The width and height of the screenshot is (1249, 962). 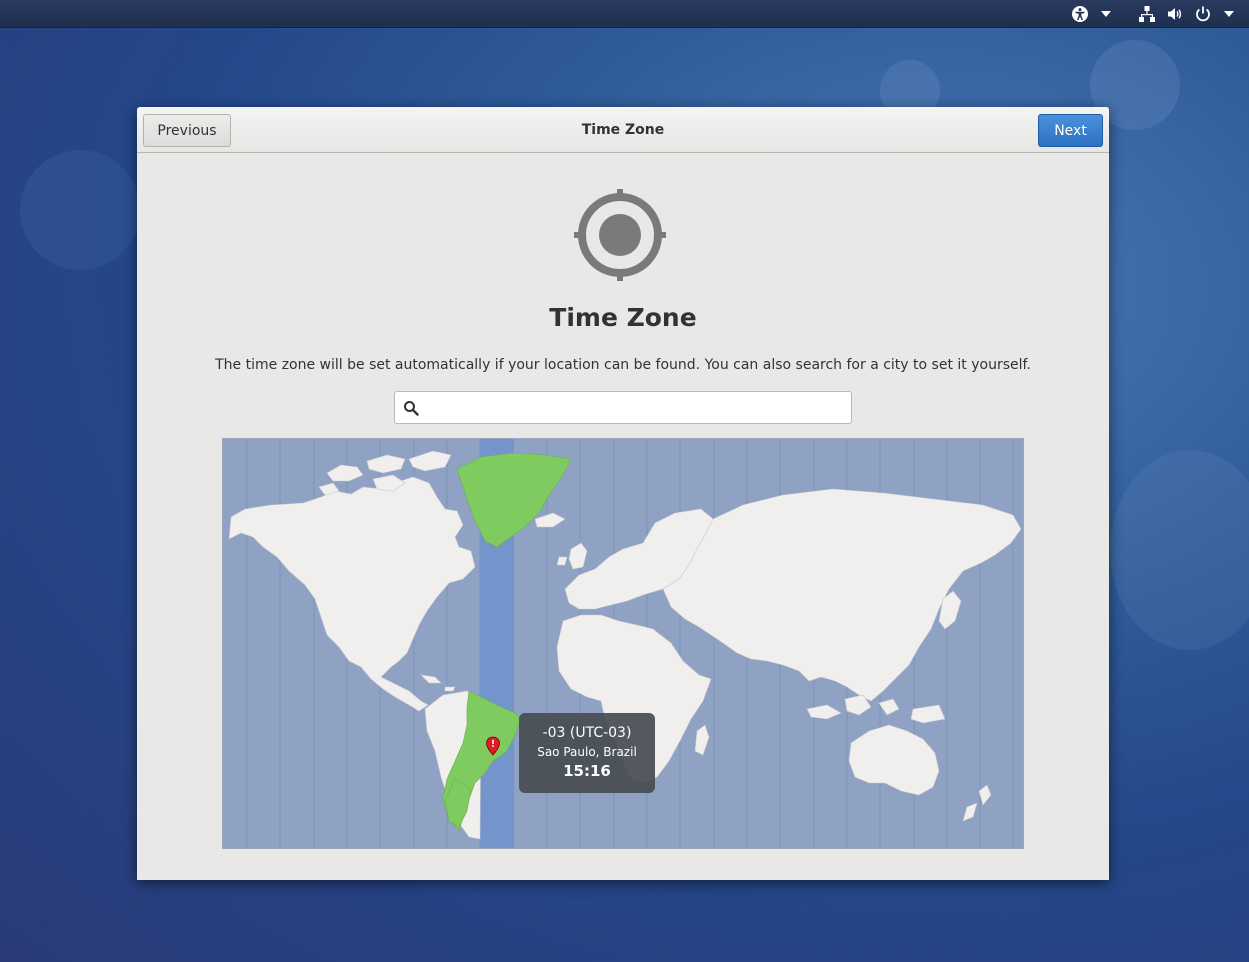 What do you see at coordinates (411, 408) in the screenshot?
I see `search-icon` at bounding box center [411, 408].